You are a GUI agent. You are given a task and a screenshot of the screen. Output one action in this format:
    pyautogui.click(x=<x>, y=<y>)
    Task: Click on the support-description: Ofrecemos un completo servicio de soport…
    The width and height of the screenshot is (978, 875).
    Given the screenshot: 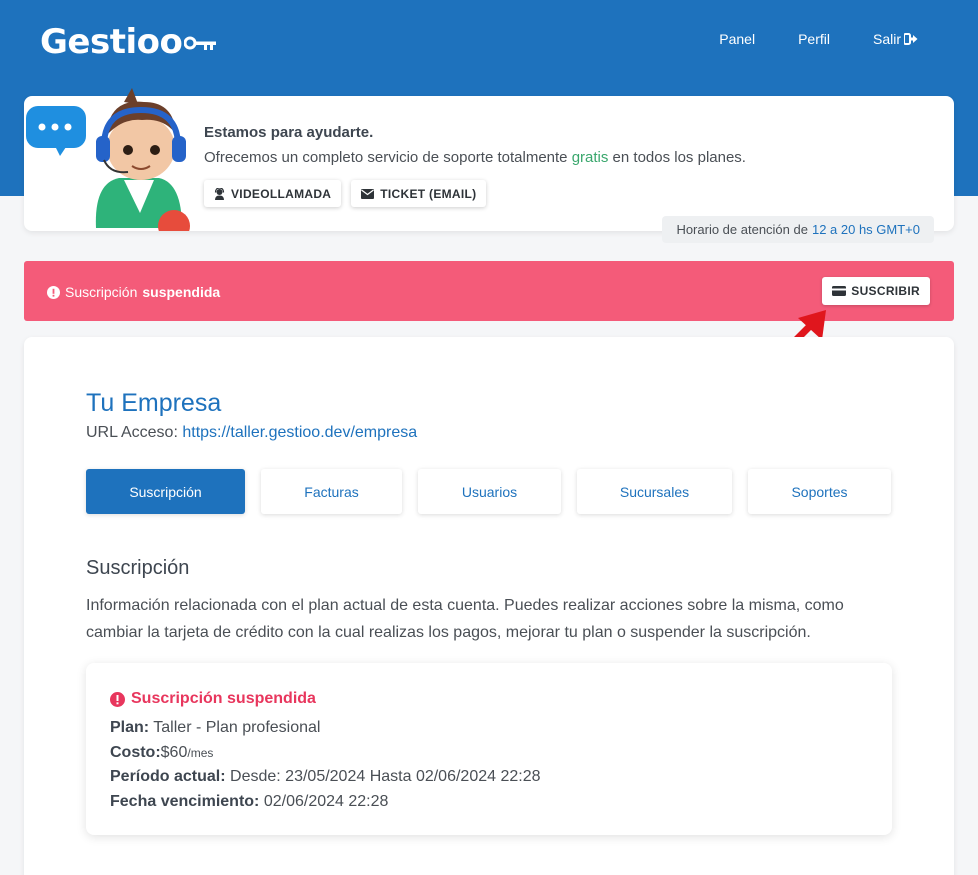 What is the action you would take?
    pyautogui.click(x=475, y=157)
    